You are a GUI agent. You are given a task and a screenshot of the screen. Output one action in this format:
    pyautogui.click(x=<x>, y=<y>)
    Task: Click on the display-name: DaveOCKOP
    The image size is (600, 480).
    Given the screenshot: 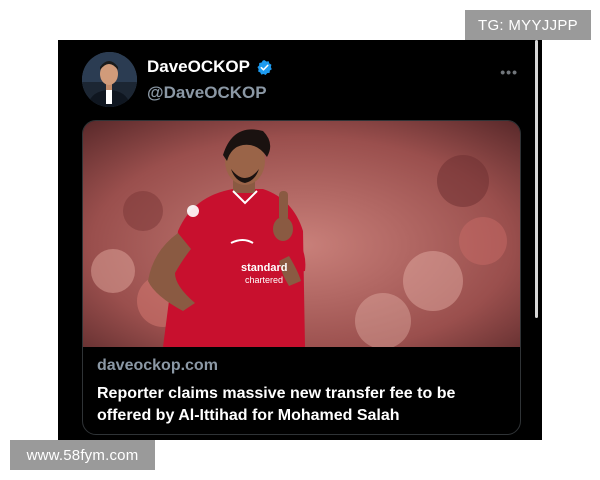 What is the action you would take?
    pyautogui.click(x=210, y=67)
    